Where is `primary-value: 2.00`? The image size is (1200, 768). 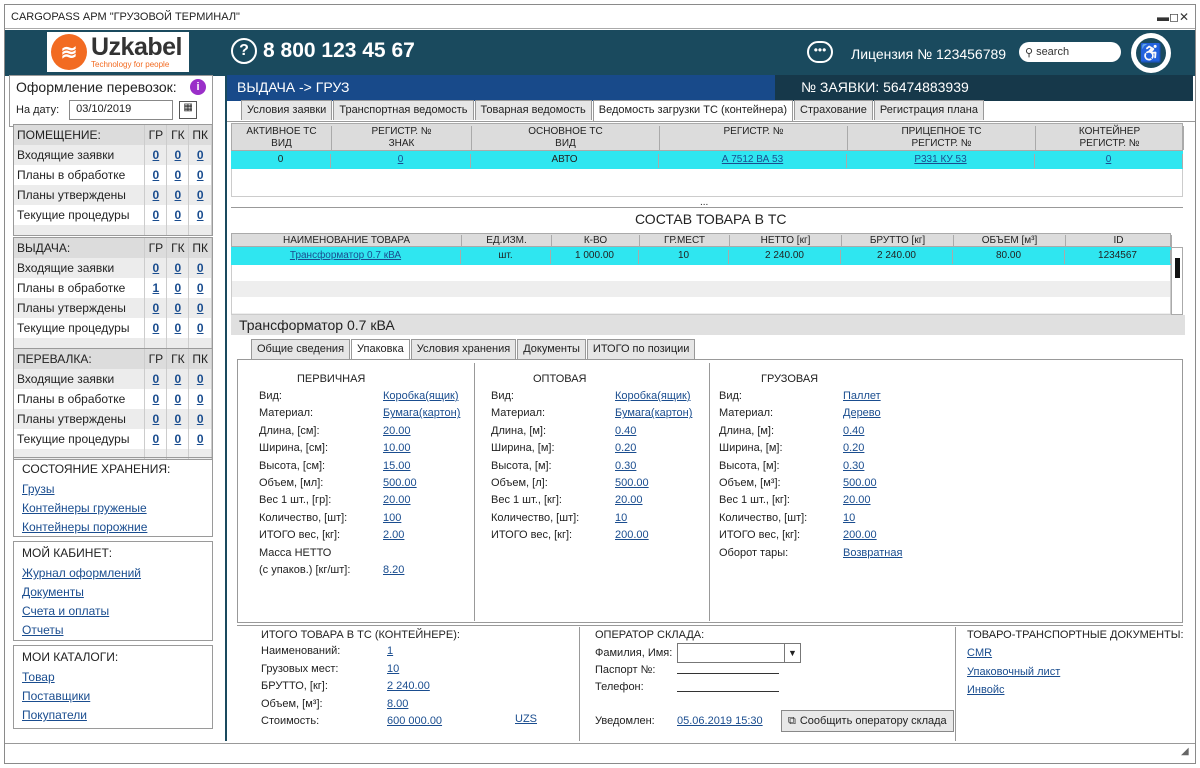
primary-value: 2.00 is located at coordinates (393, 535).